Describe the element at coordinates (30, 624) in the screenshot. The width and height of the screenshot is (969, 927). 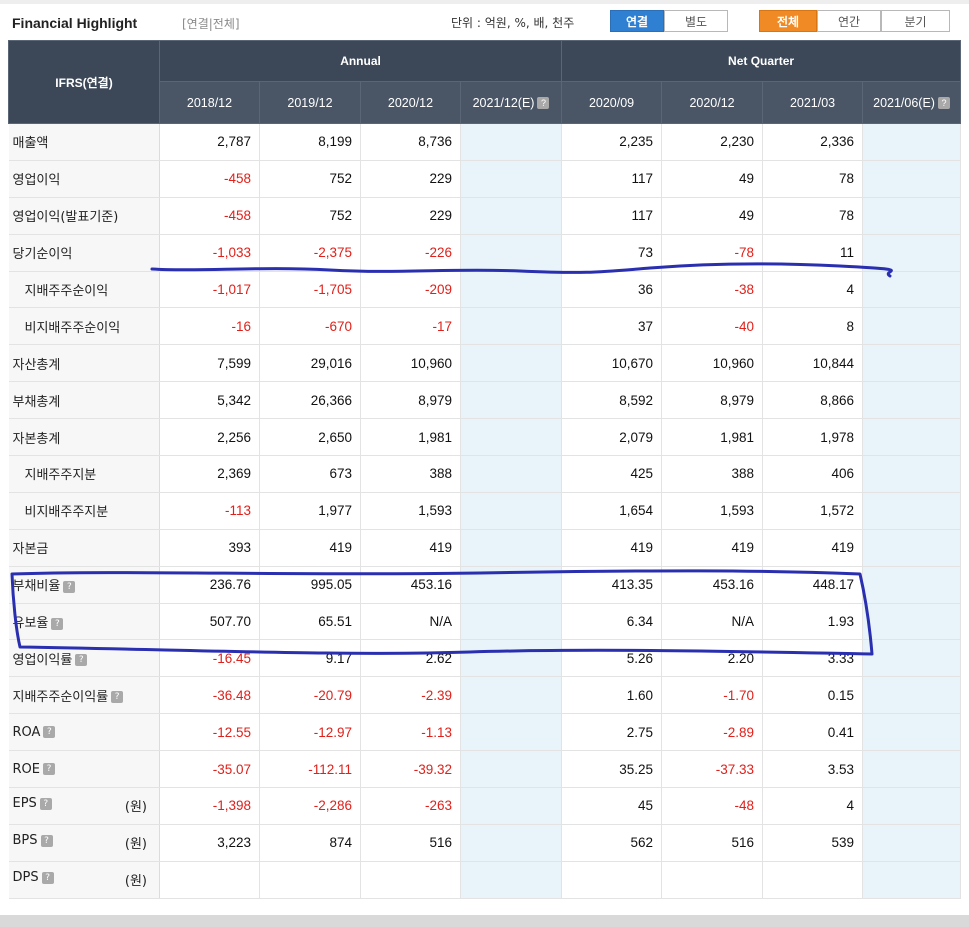
I see `row-label-text: 유보율` at that location.